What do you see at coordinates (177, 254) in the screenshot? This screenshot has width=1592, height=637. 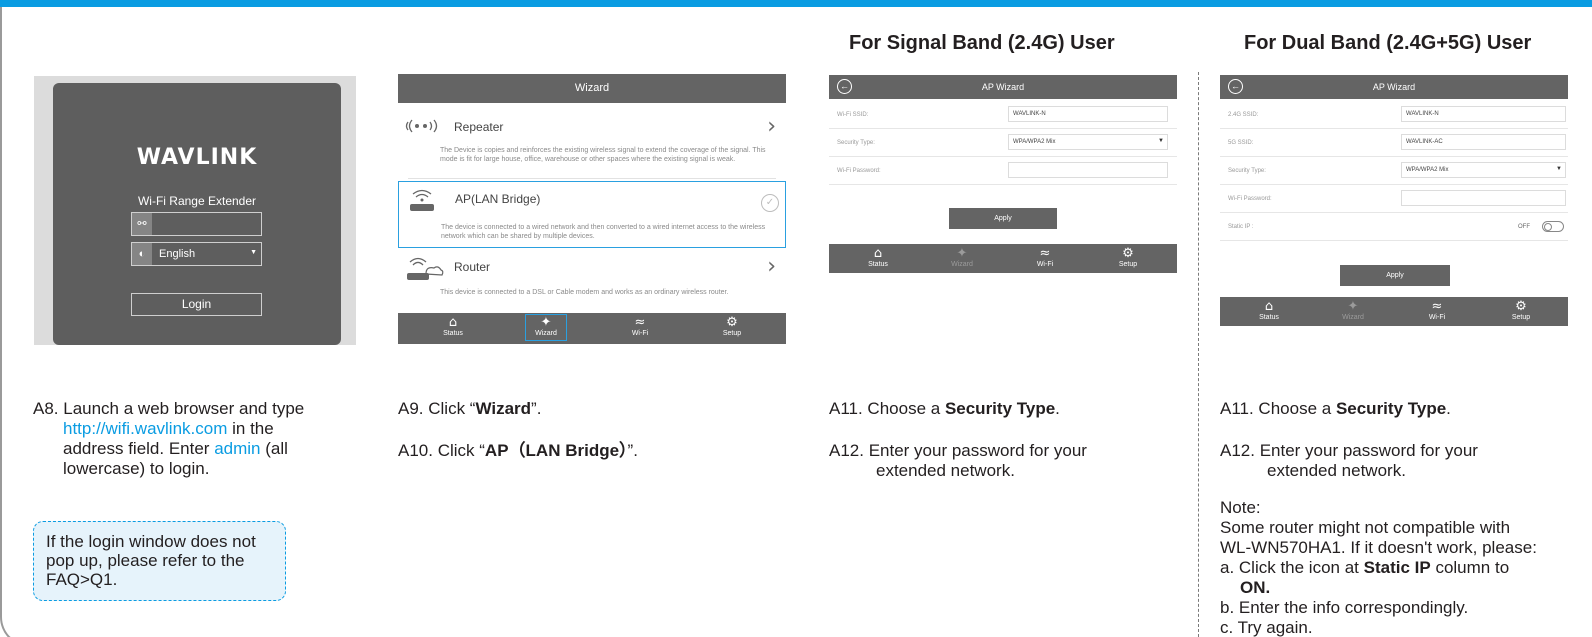 I see `language-value: English` at bounding box center [177, 254].